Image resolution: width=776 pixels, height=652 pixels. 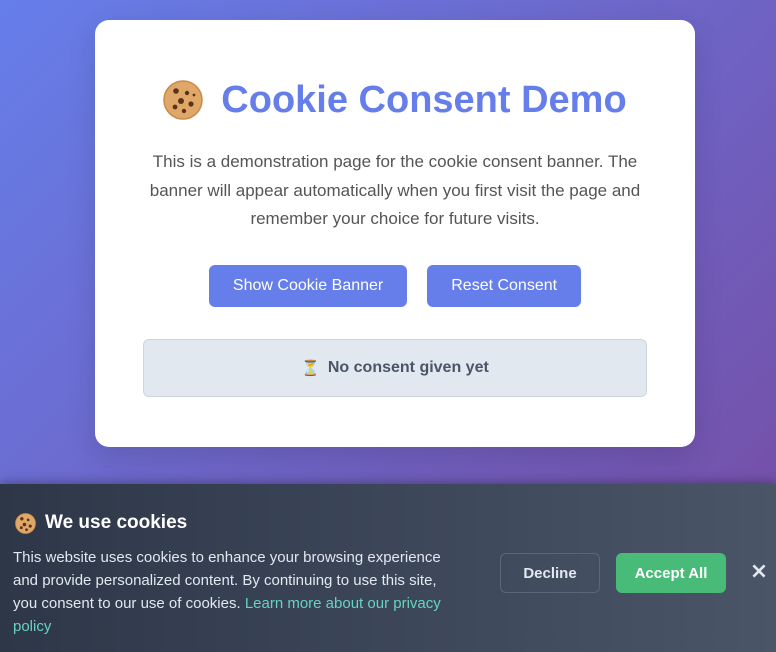 I want to click on hourglass-icon: ⏳, so click(x=310, y=368).